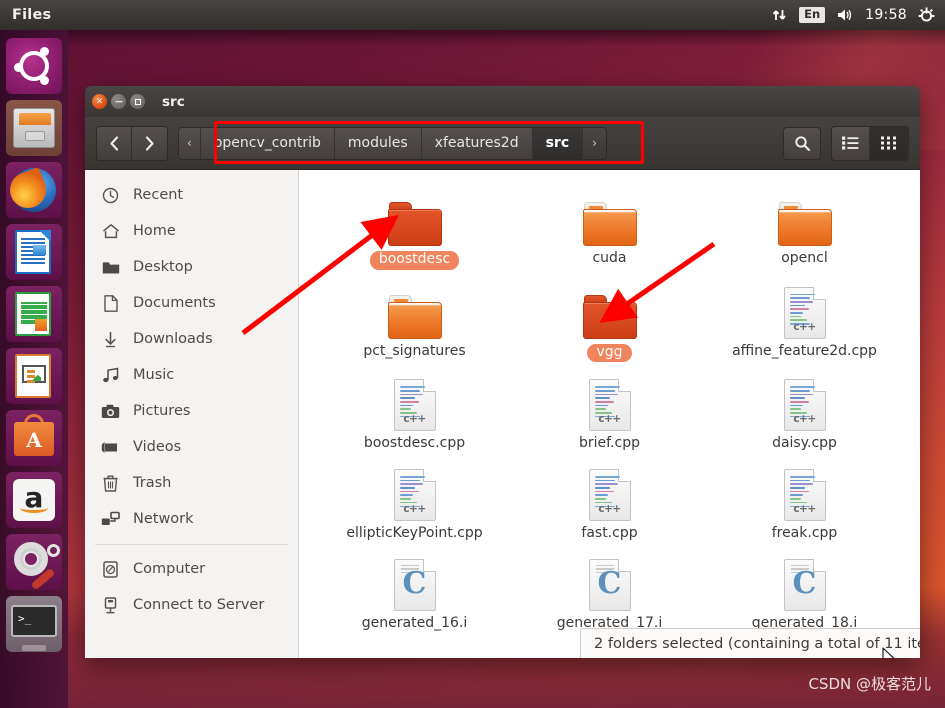 The width and height of the screenshot is (945, 708). I want to click on toolbar-right-group, so click(846, 143).